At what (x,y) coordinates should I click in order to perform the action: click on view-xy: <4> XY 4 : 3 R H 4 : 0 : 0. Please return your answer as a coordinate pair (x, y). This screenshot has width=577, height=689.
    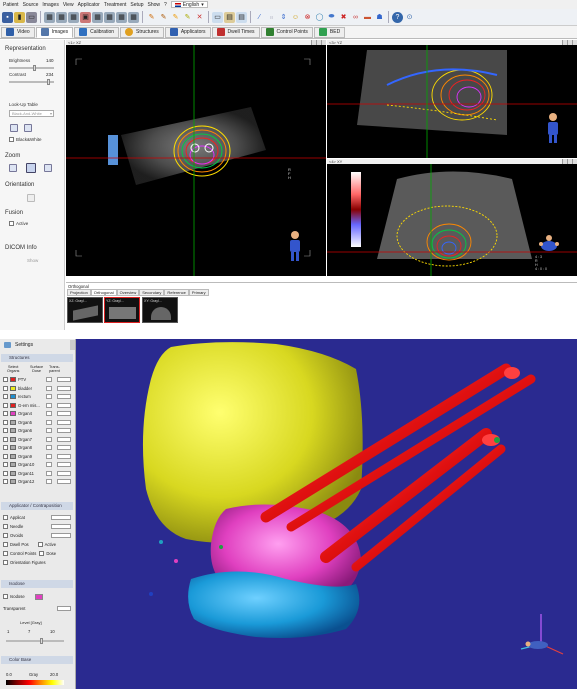
    Looking at the image, I should click on (452, 217).